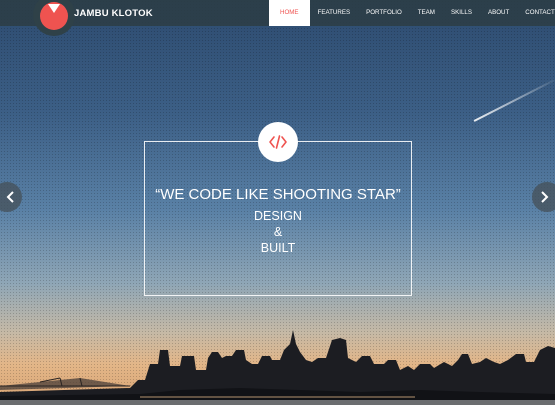 The image size is (555, 405). I want to click on code-badge, so click(278, 142).